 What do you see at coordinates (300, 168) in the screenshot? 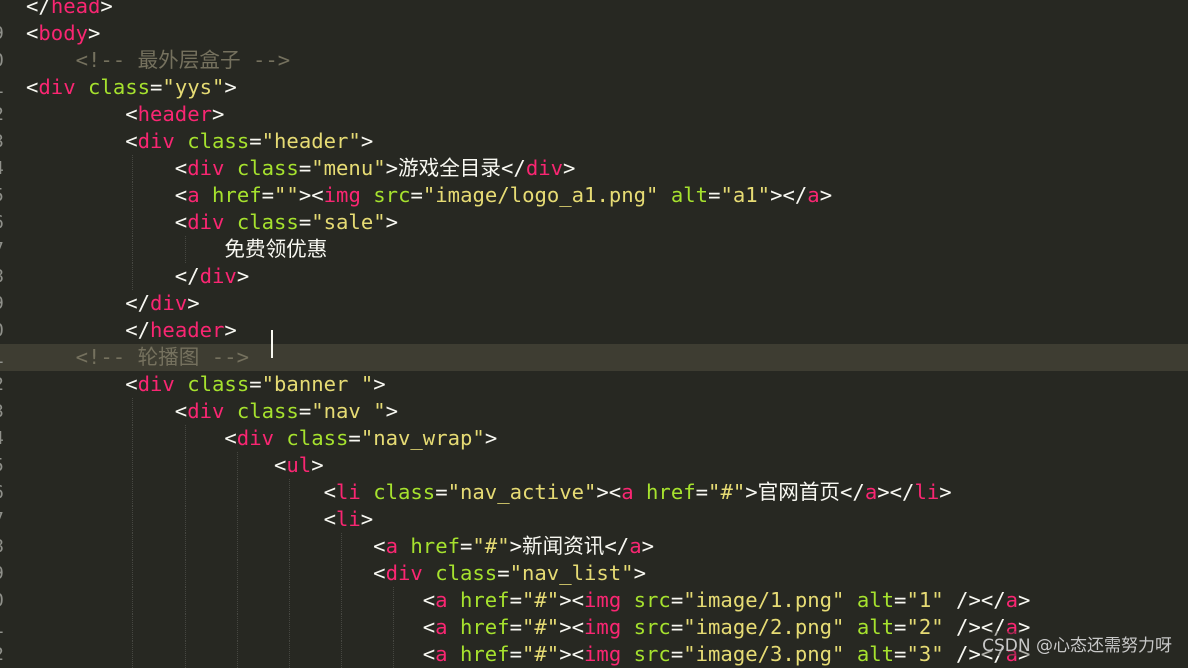
I see `code-text: <div class="menu">游戏全目录</div>` at bounding box center [300, 168].